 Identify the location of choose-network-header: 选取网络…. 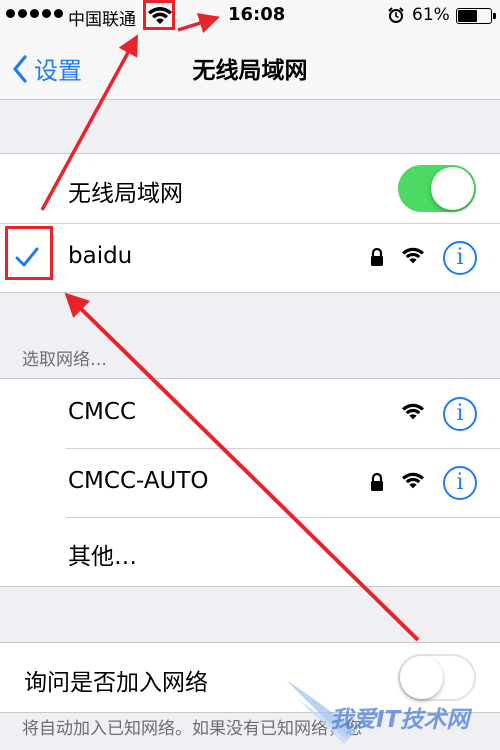
(64, 360).